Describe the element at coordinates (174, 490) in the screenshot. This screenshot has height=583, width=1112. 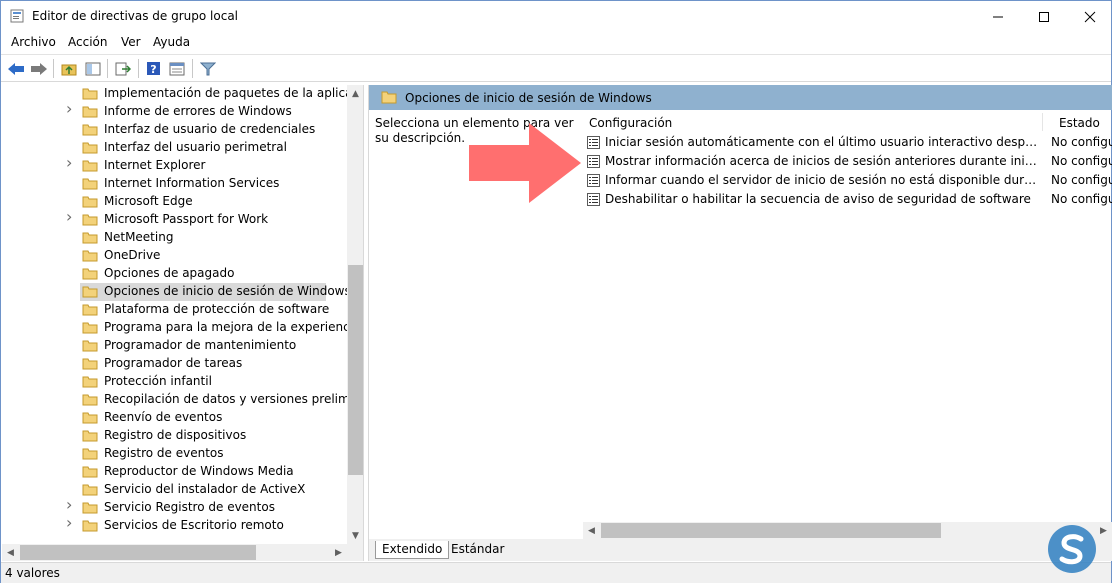
I see `tree-item: Servicio del instalador de ActiveX` at that location.